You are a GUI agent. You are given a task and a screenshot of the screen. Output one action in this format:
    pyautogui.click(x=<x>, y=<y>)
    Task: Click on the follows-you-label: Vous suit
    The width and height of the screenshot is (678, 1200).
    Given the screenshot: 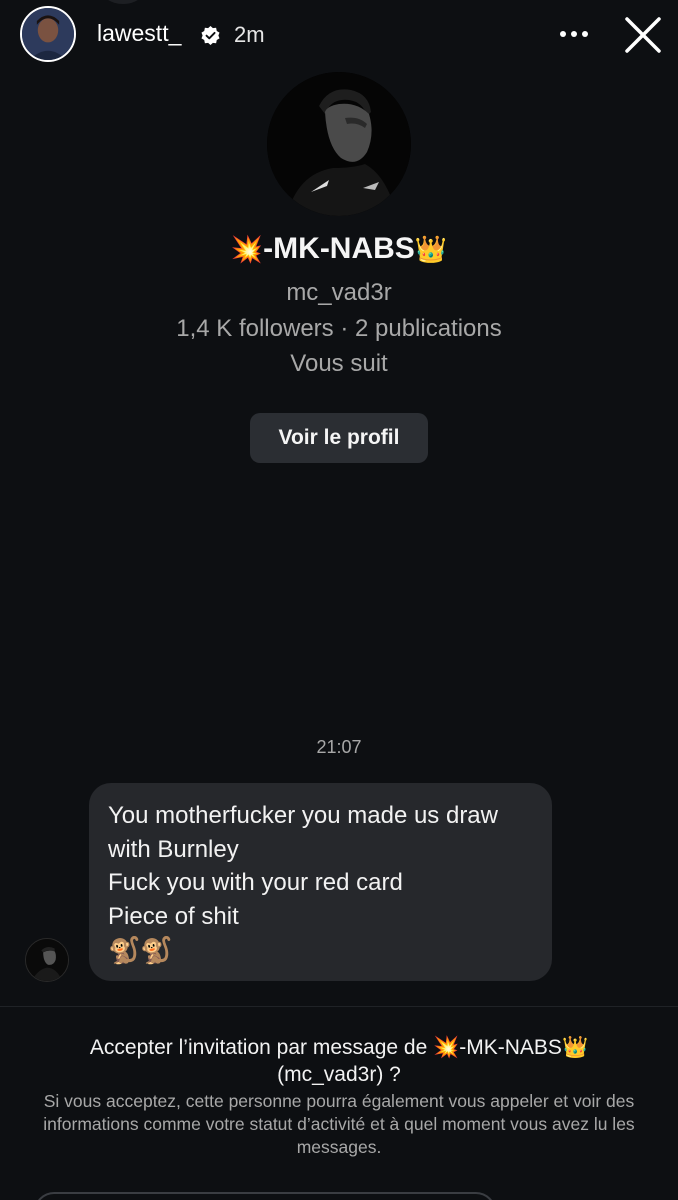 What is the action you would take?
    pyautogui.click(x=339, y=363)
    